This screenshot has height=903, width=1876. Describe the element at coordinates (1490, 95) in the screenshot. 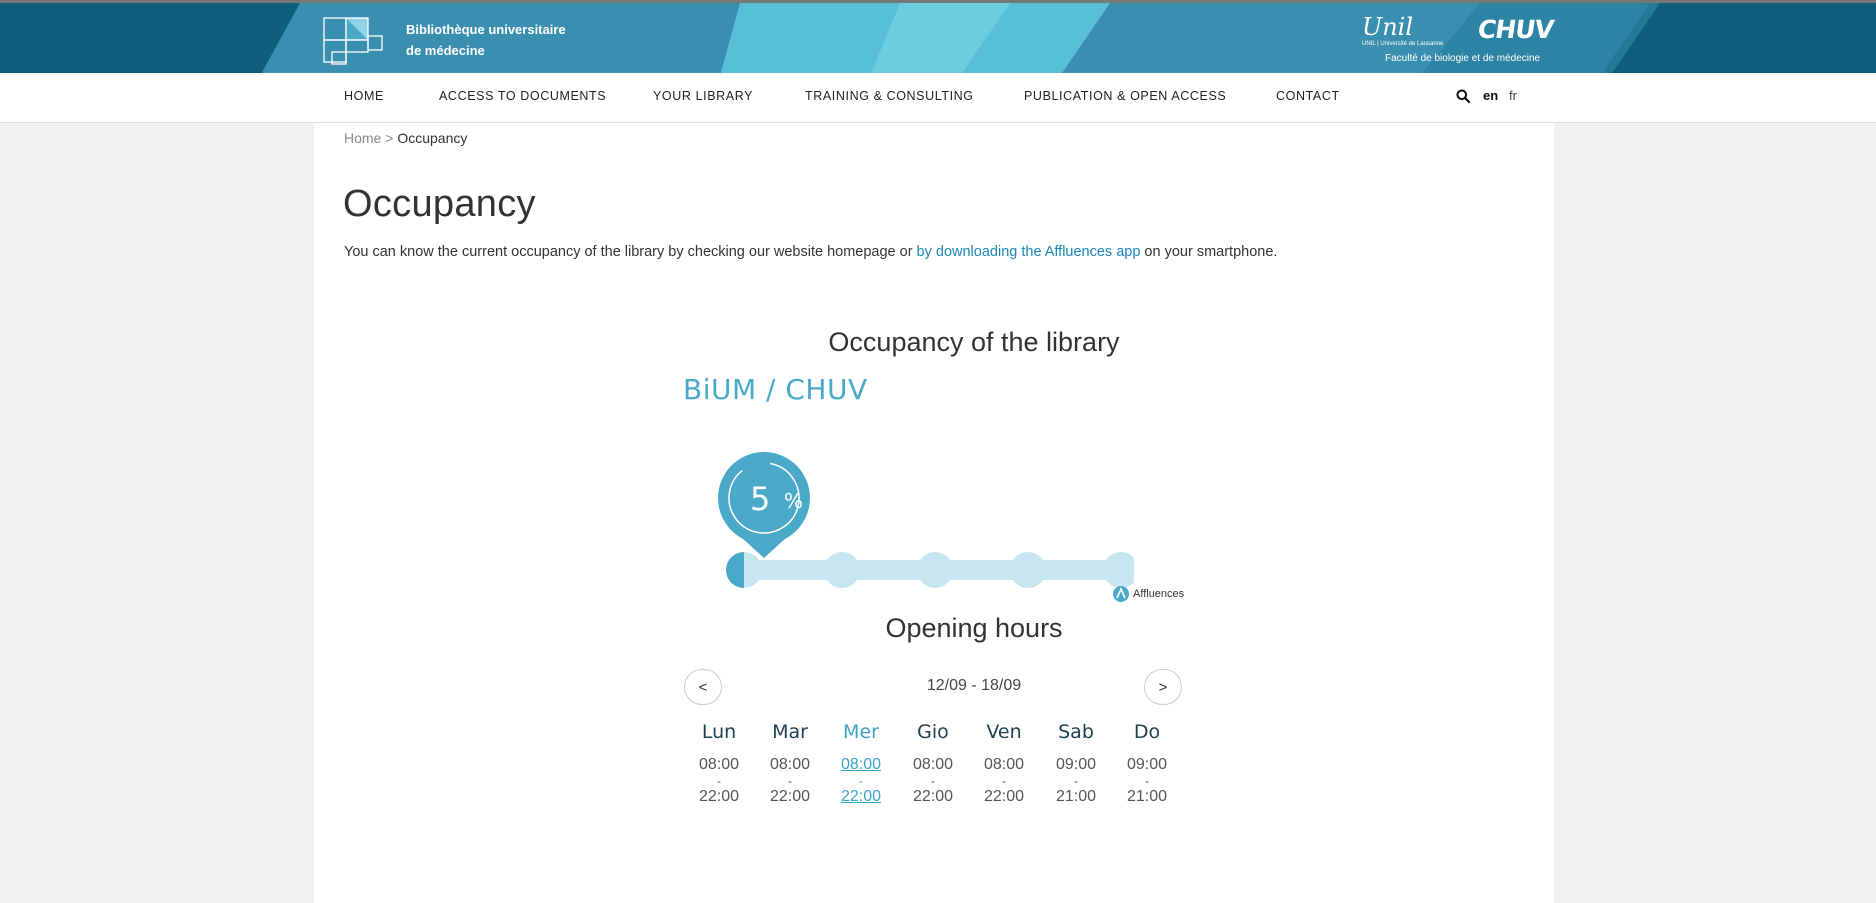

I see `lang-en: en` at that location.